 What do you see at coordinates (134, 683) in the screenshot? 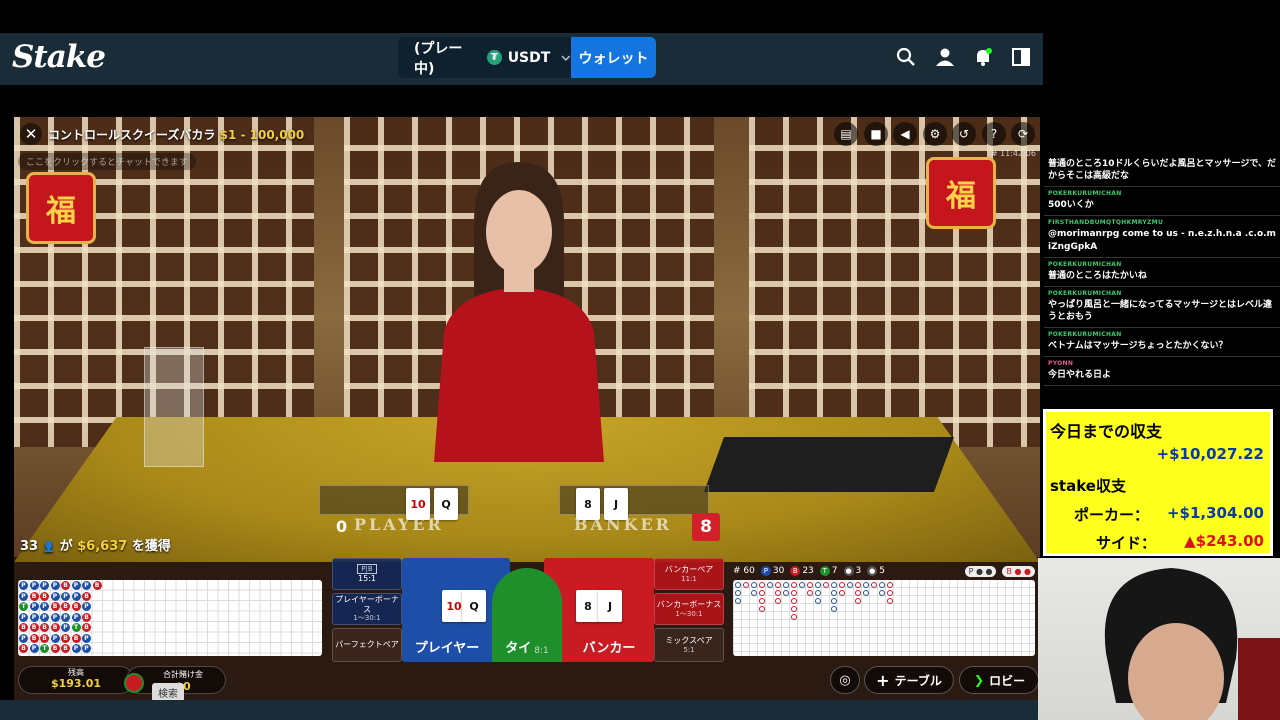
I see `chip-icon` at bounding box center [134, 683].